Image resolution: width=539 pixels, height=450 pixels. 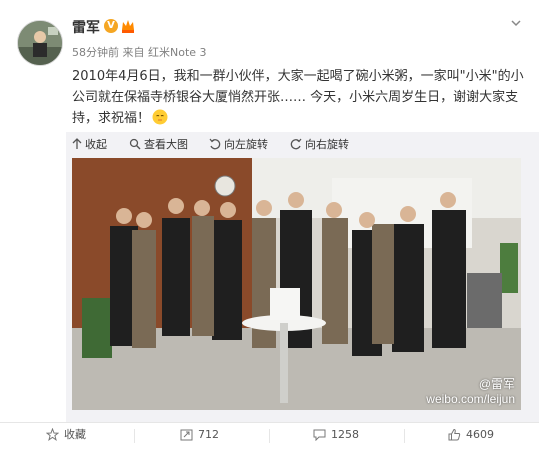 What do you see at coordinates (470, 399) in the screenshot?
I see `watermark-url: weibo.com/leijun` at bounding box center [470, 399].